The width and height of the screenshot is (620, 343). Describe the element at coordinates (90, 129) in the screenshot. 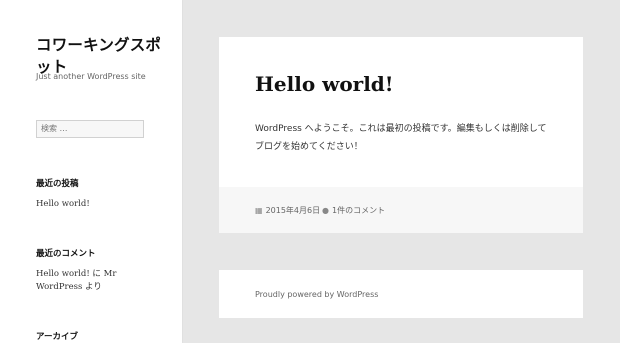

I see `search-input` at that location.